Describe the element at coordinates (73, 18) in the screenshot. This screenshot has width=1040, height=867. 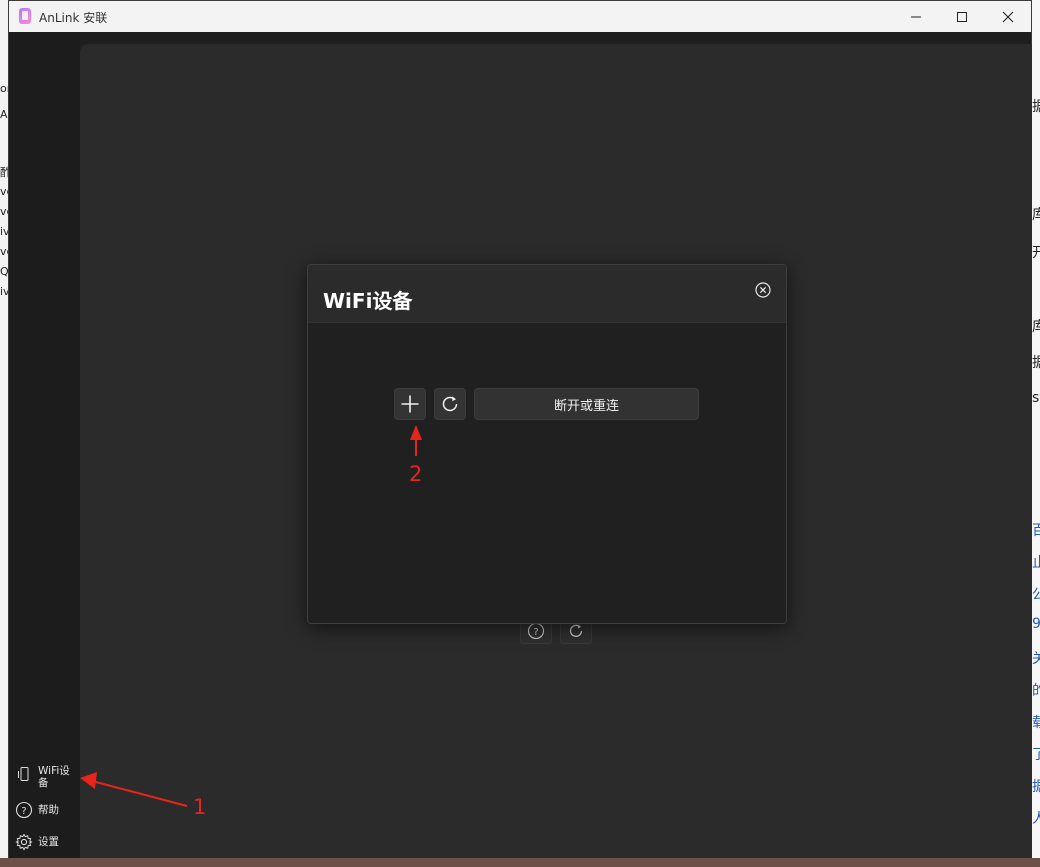
I see `window-title: AnLink 安联` at that location.